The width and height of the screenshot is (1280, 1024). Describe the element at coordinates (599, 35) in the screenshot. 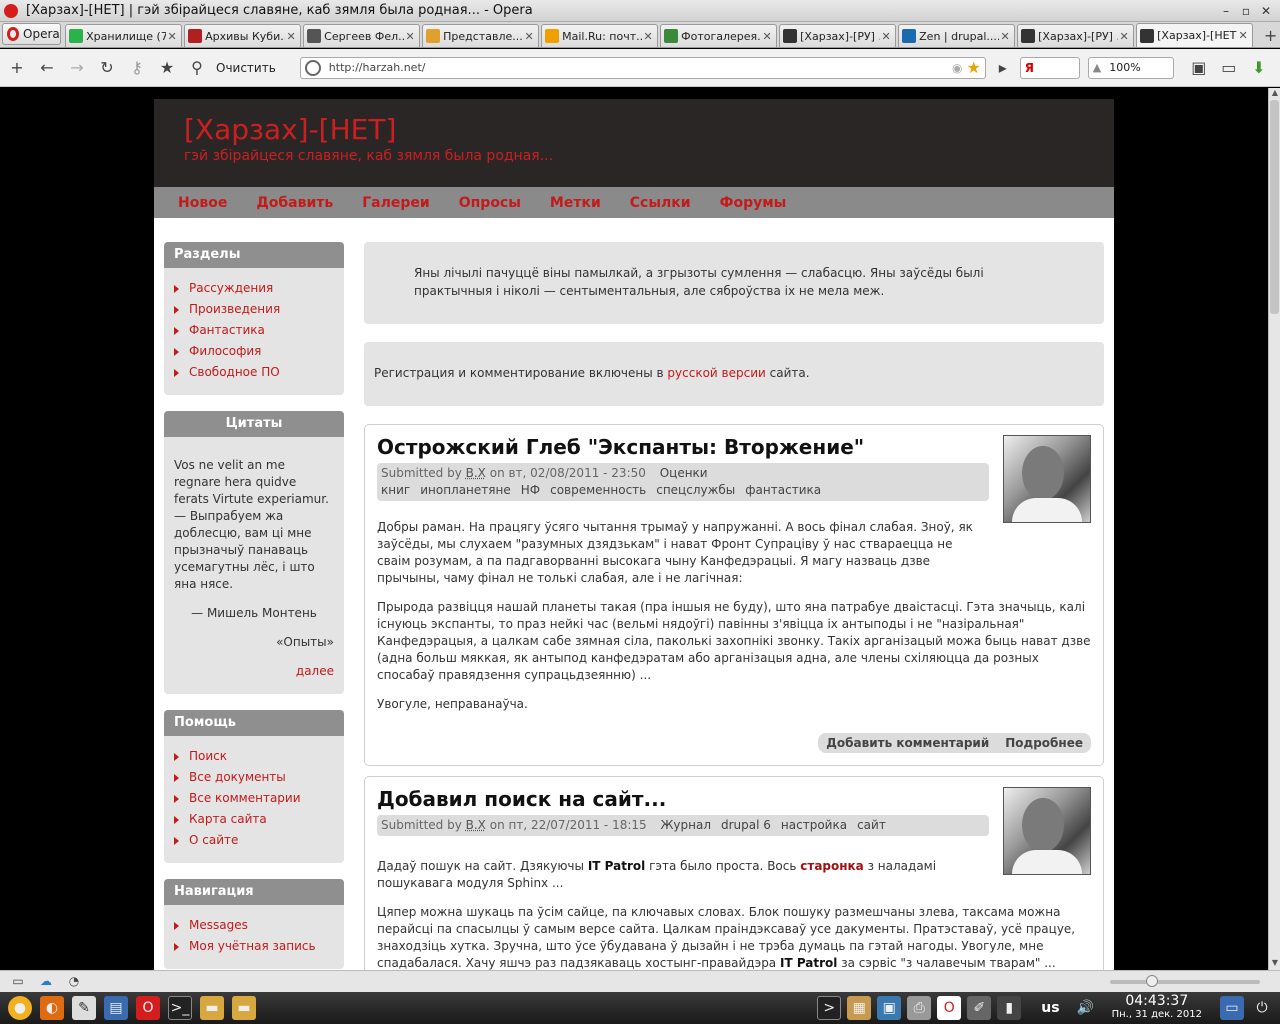

I see `browser-tab: Mail.Ru: почт... ✕` at that location.